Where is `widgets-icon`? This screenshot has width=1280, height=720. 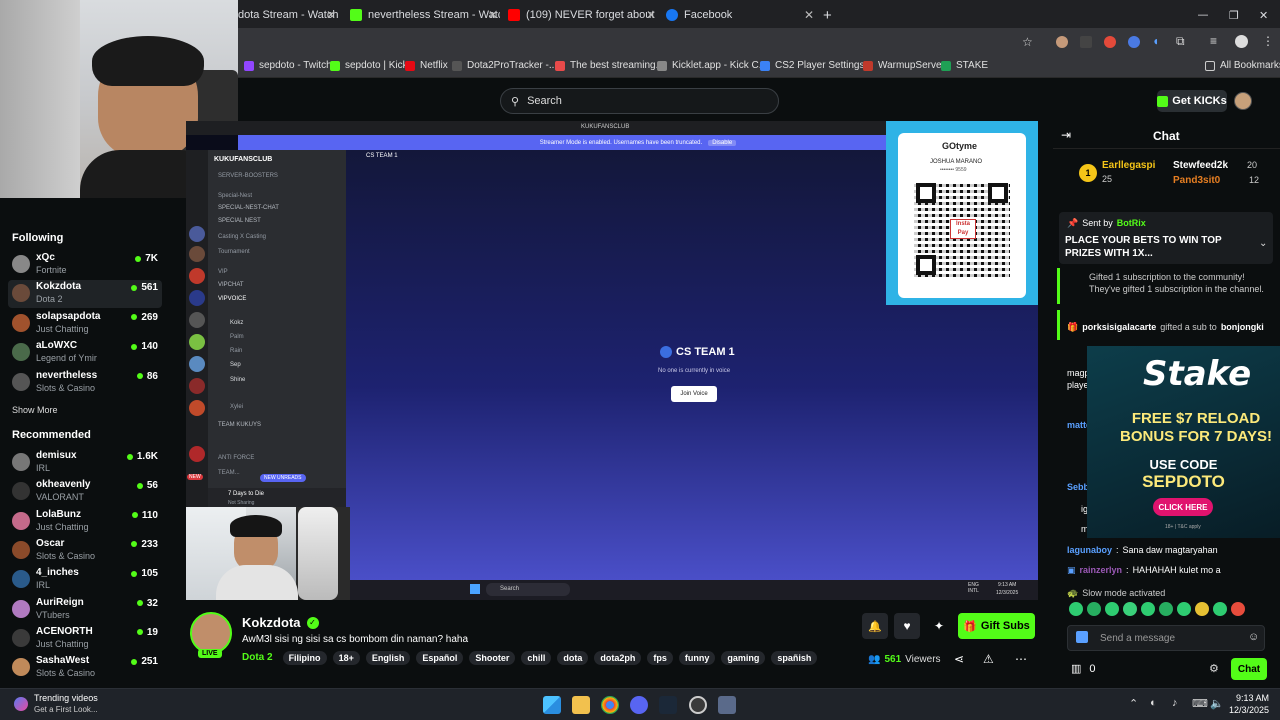 widgets-icon is located at coordinates (21, 704).